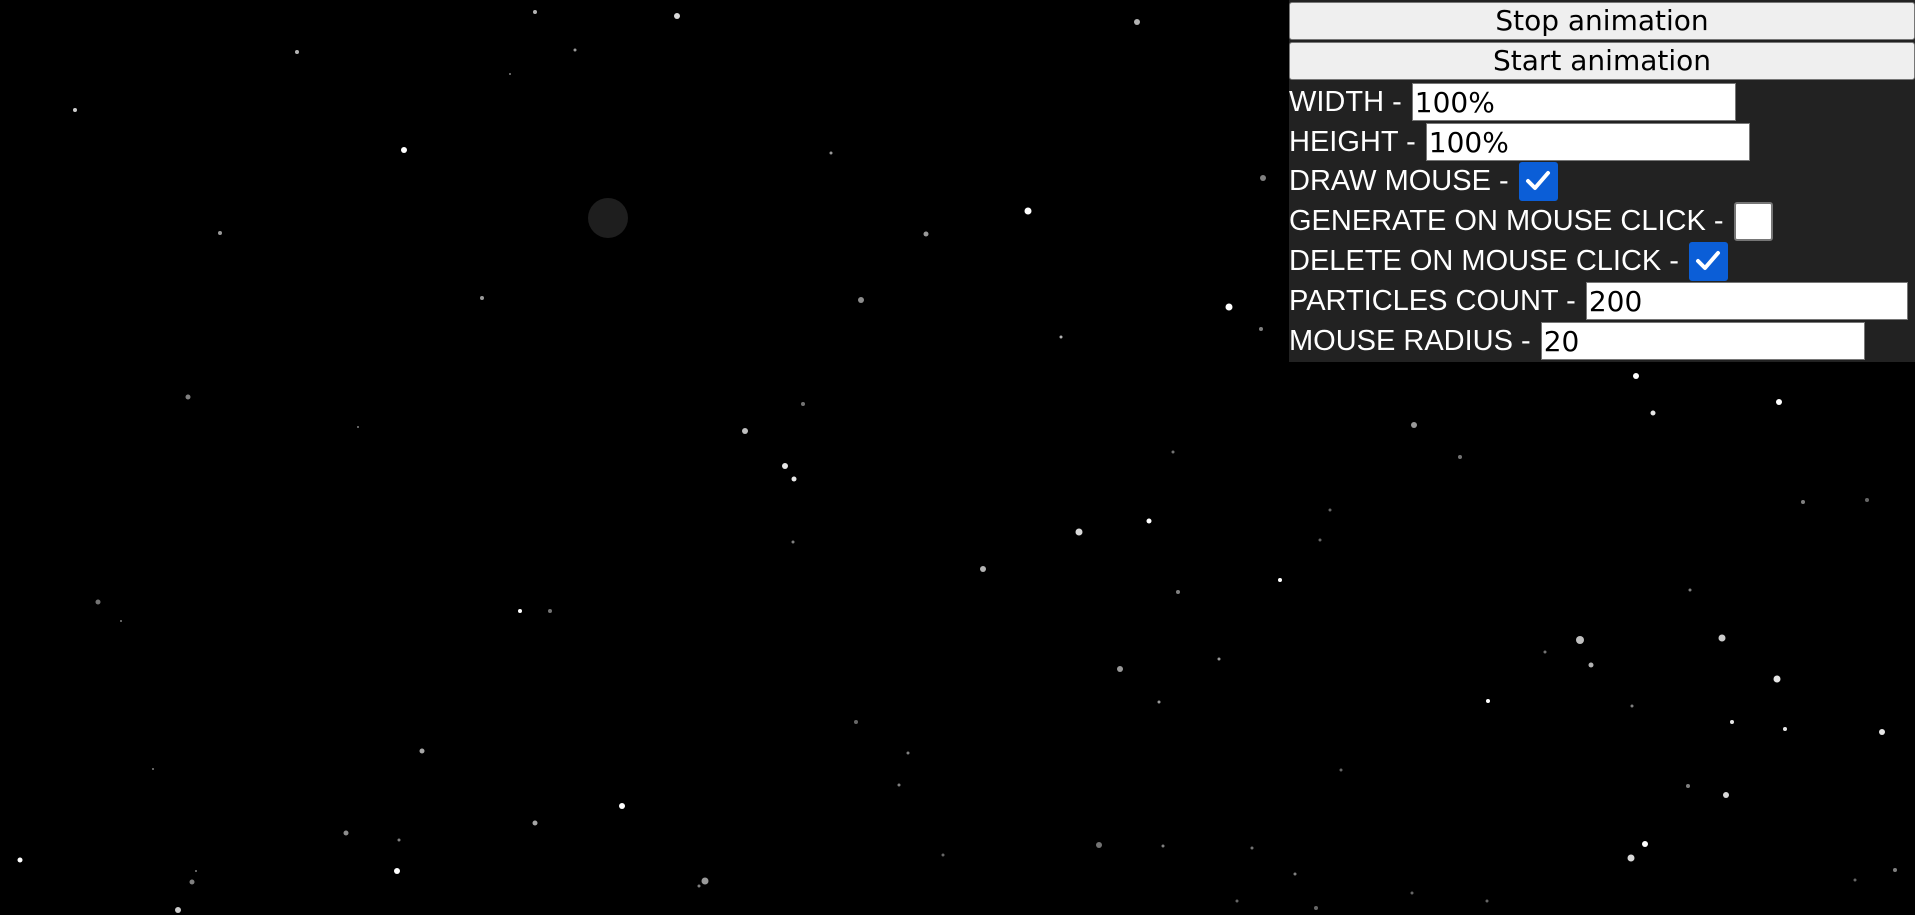  I want to click on width-row: WIDTH -, so click(1512, 102).